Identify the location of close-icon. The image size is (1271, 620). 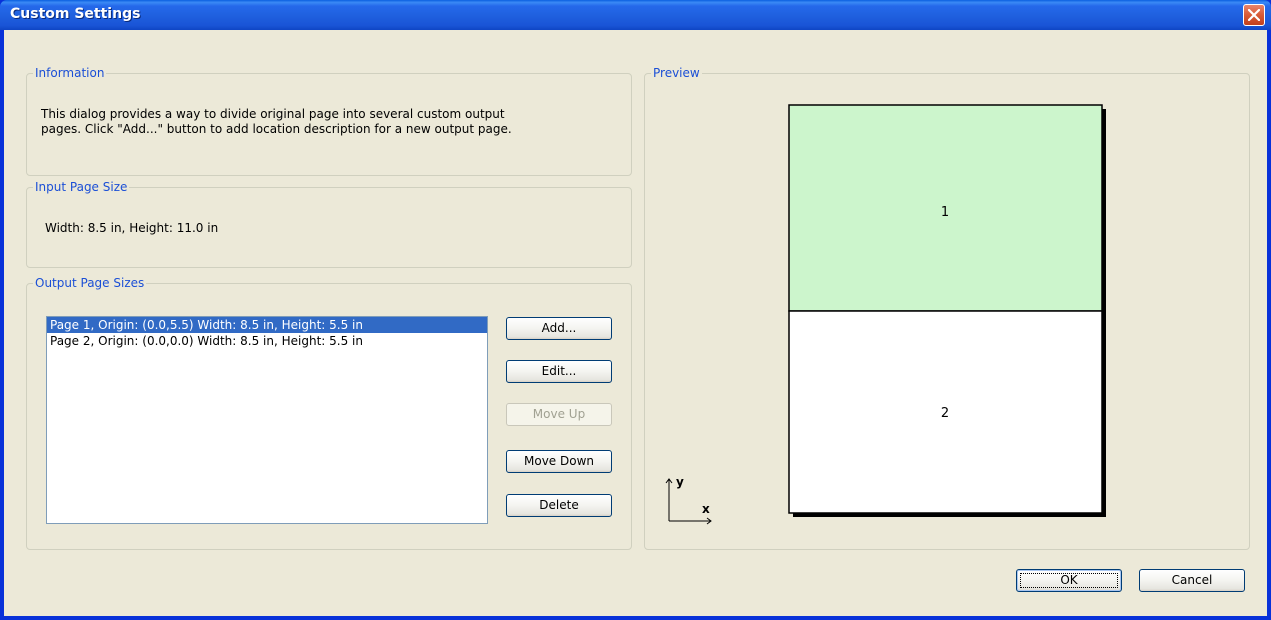
(1254, 15).